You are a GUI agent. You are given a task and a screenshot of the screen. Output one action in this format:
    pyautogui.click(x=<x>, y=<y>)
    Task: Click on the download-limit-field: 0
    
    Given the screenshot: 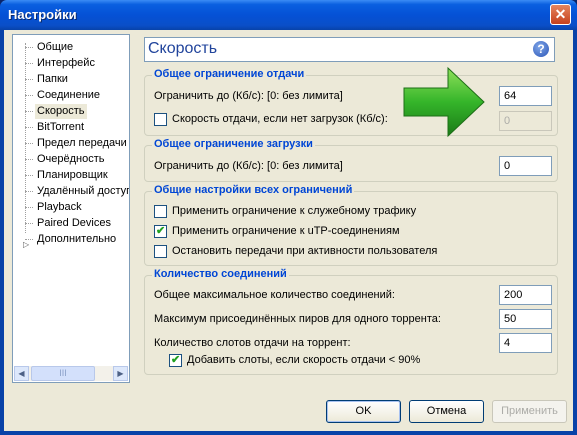 What is the action you would take?
    pyautogui.click(x=525, y=166)
    